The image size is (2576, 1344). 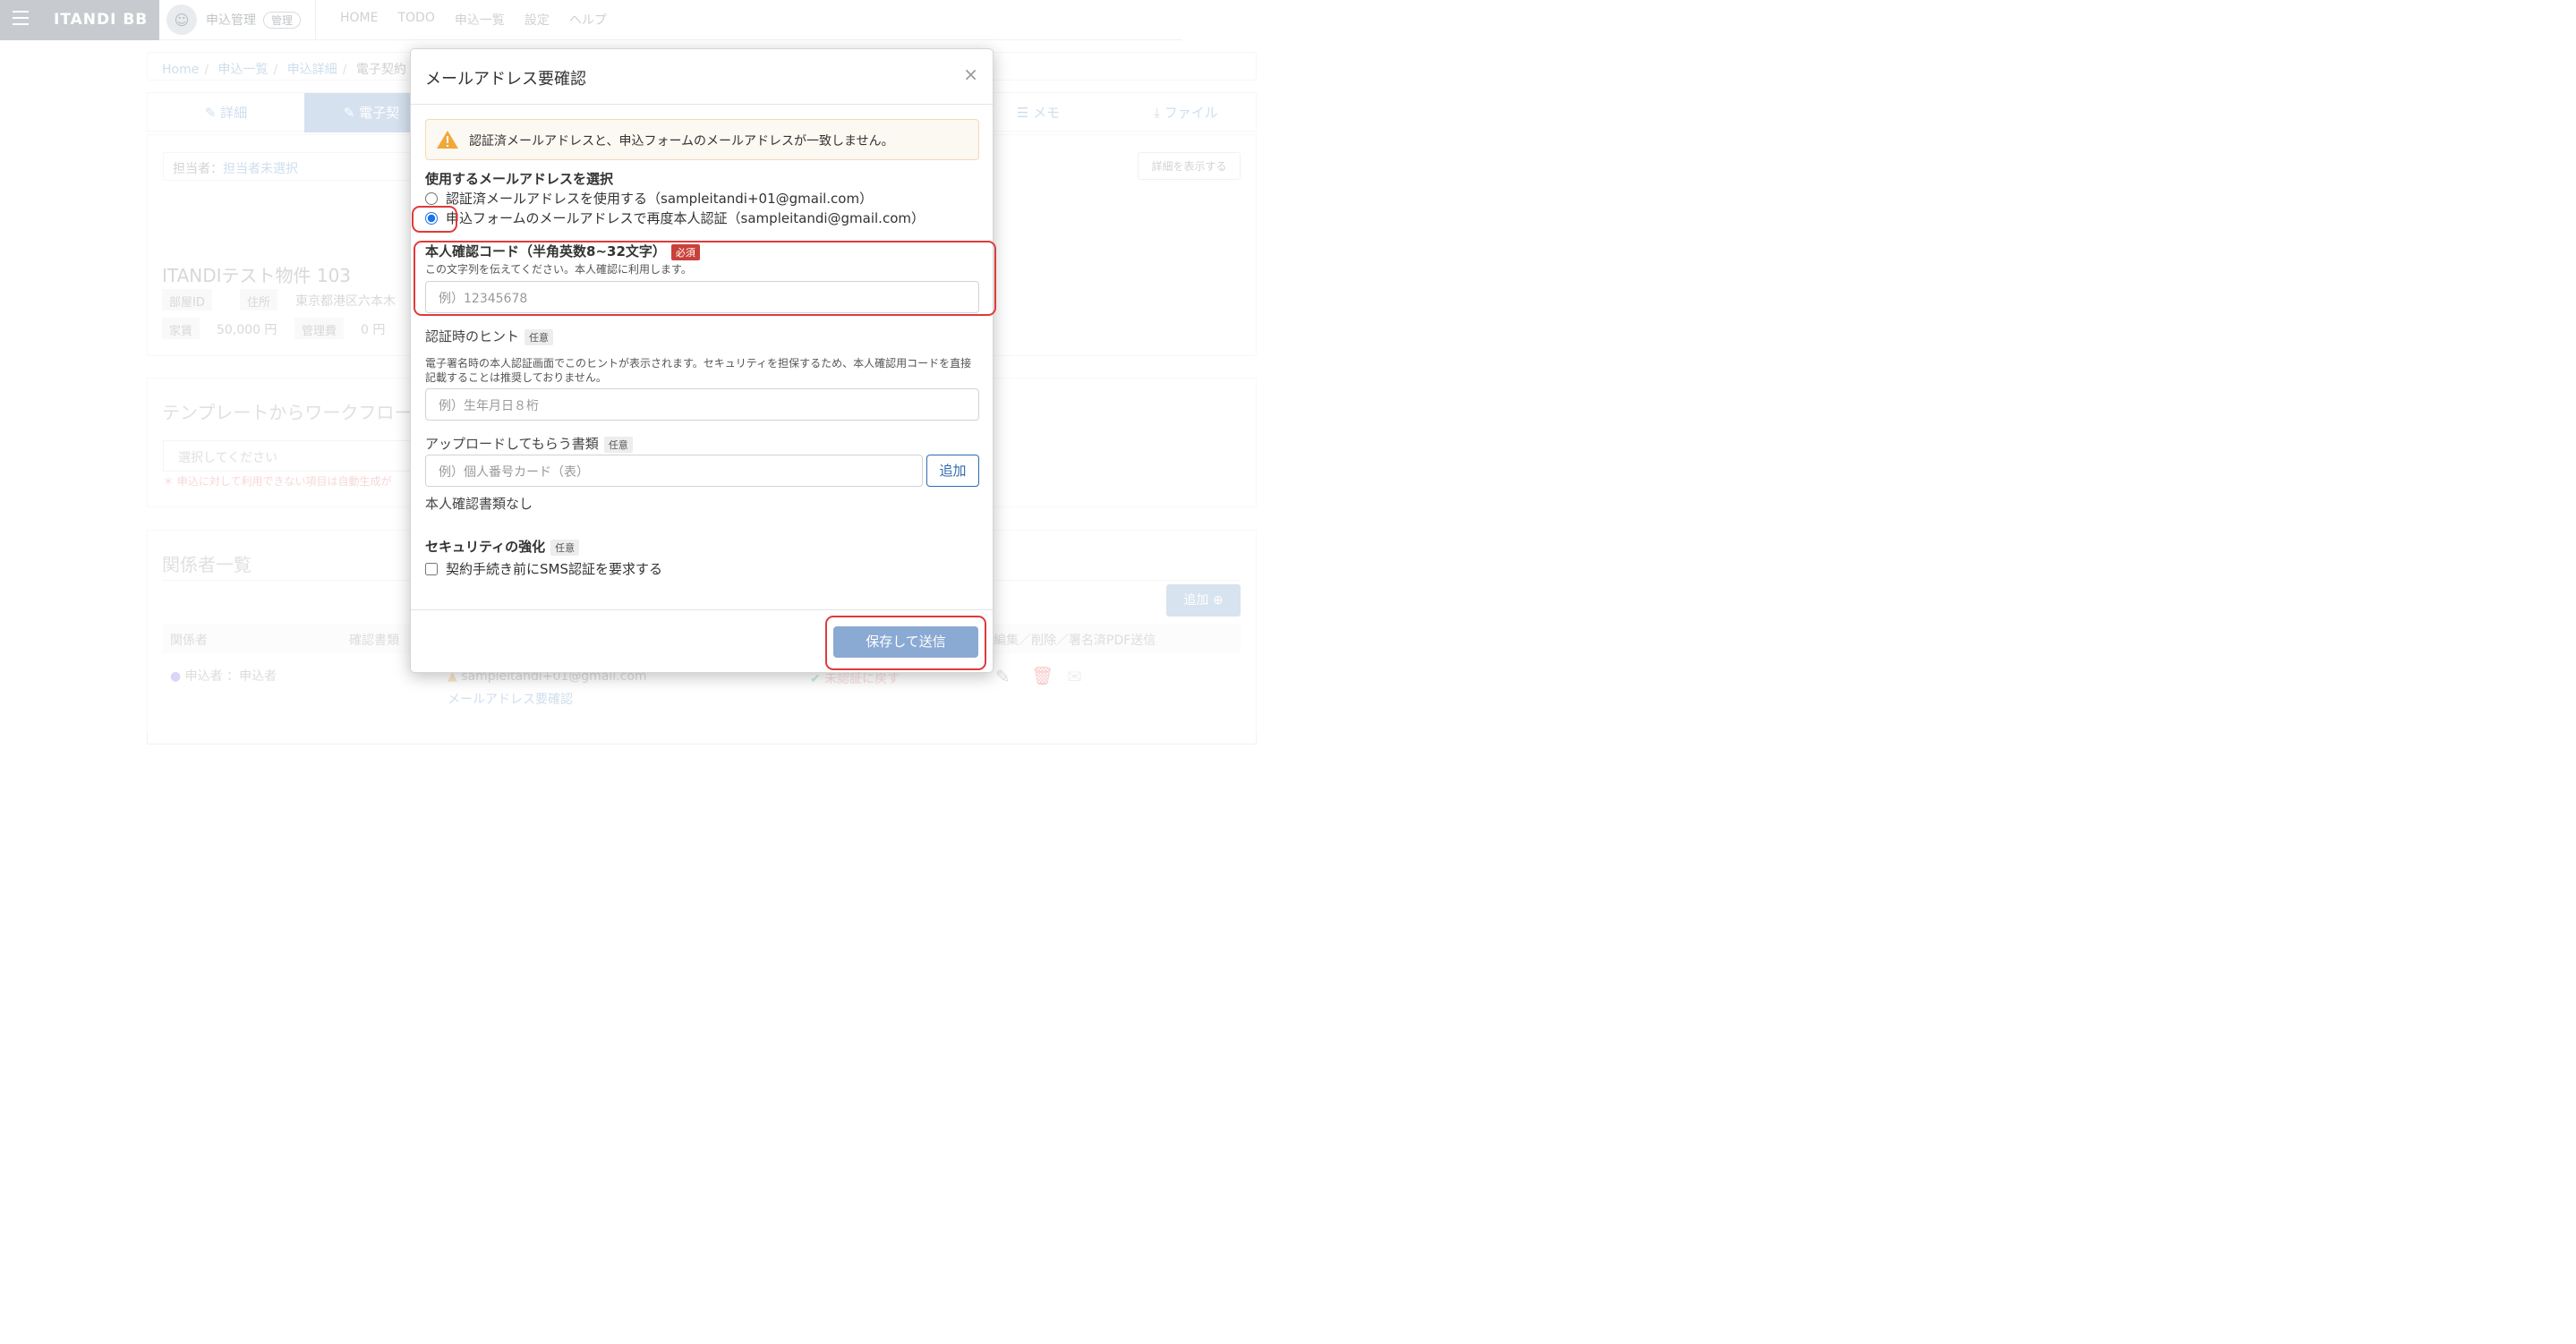 What do you see at coordinates (431, 568) in the screenshot?
I see `sms-checkbox` at bounding box center [431, 568].